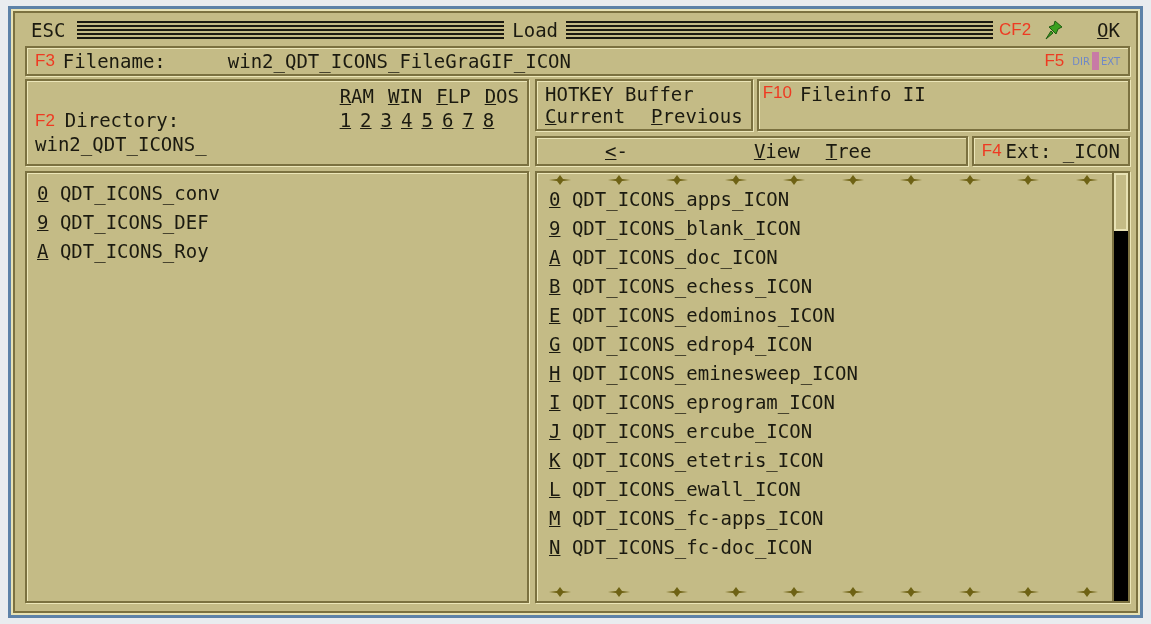 The width and height of the screenshot is (1151, 624). Describe the element at coordinates (45, 121) in the screenshot. I see `key-label: F2` at that location.